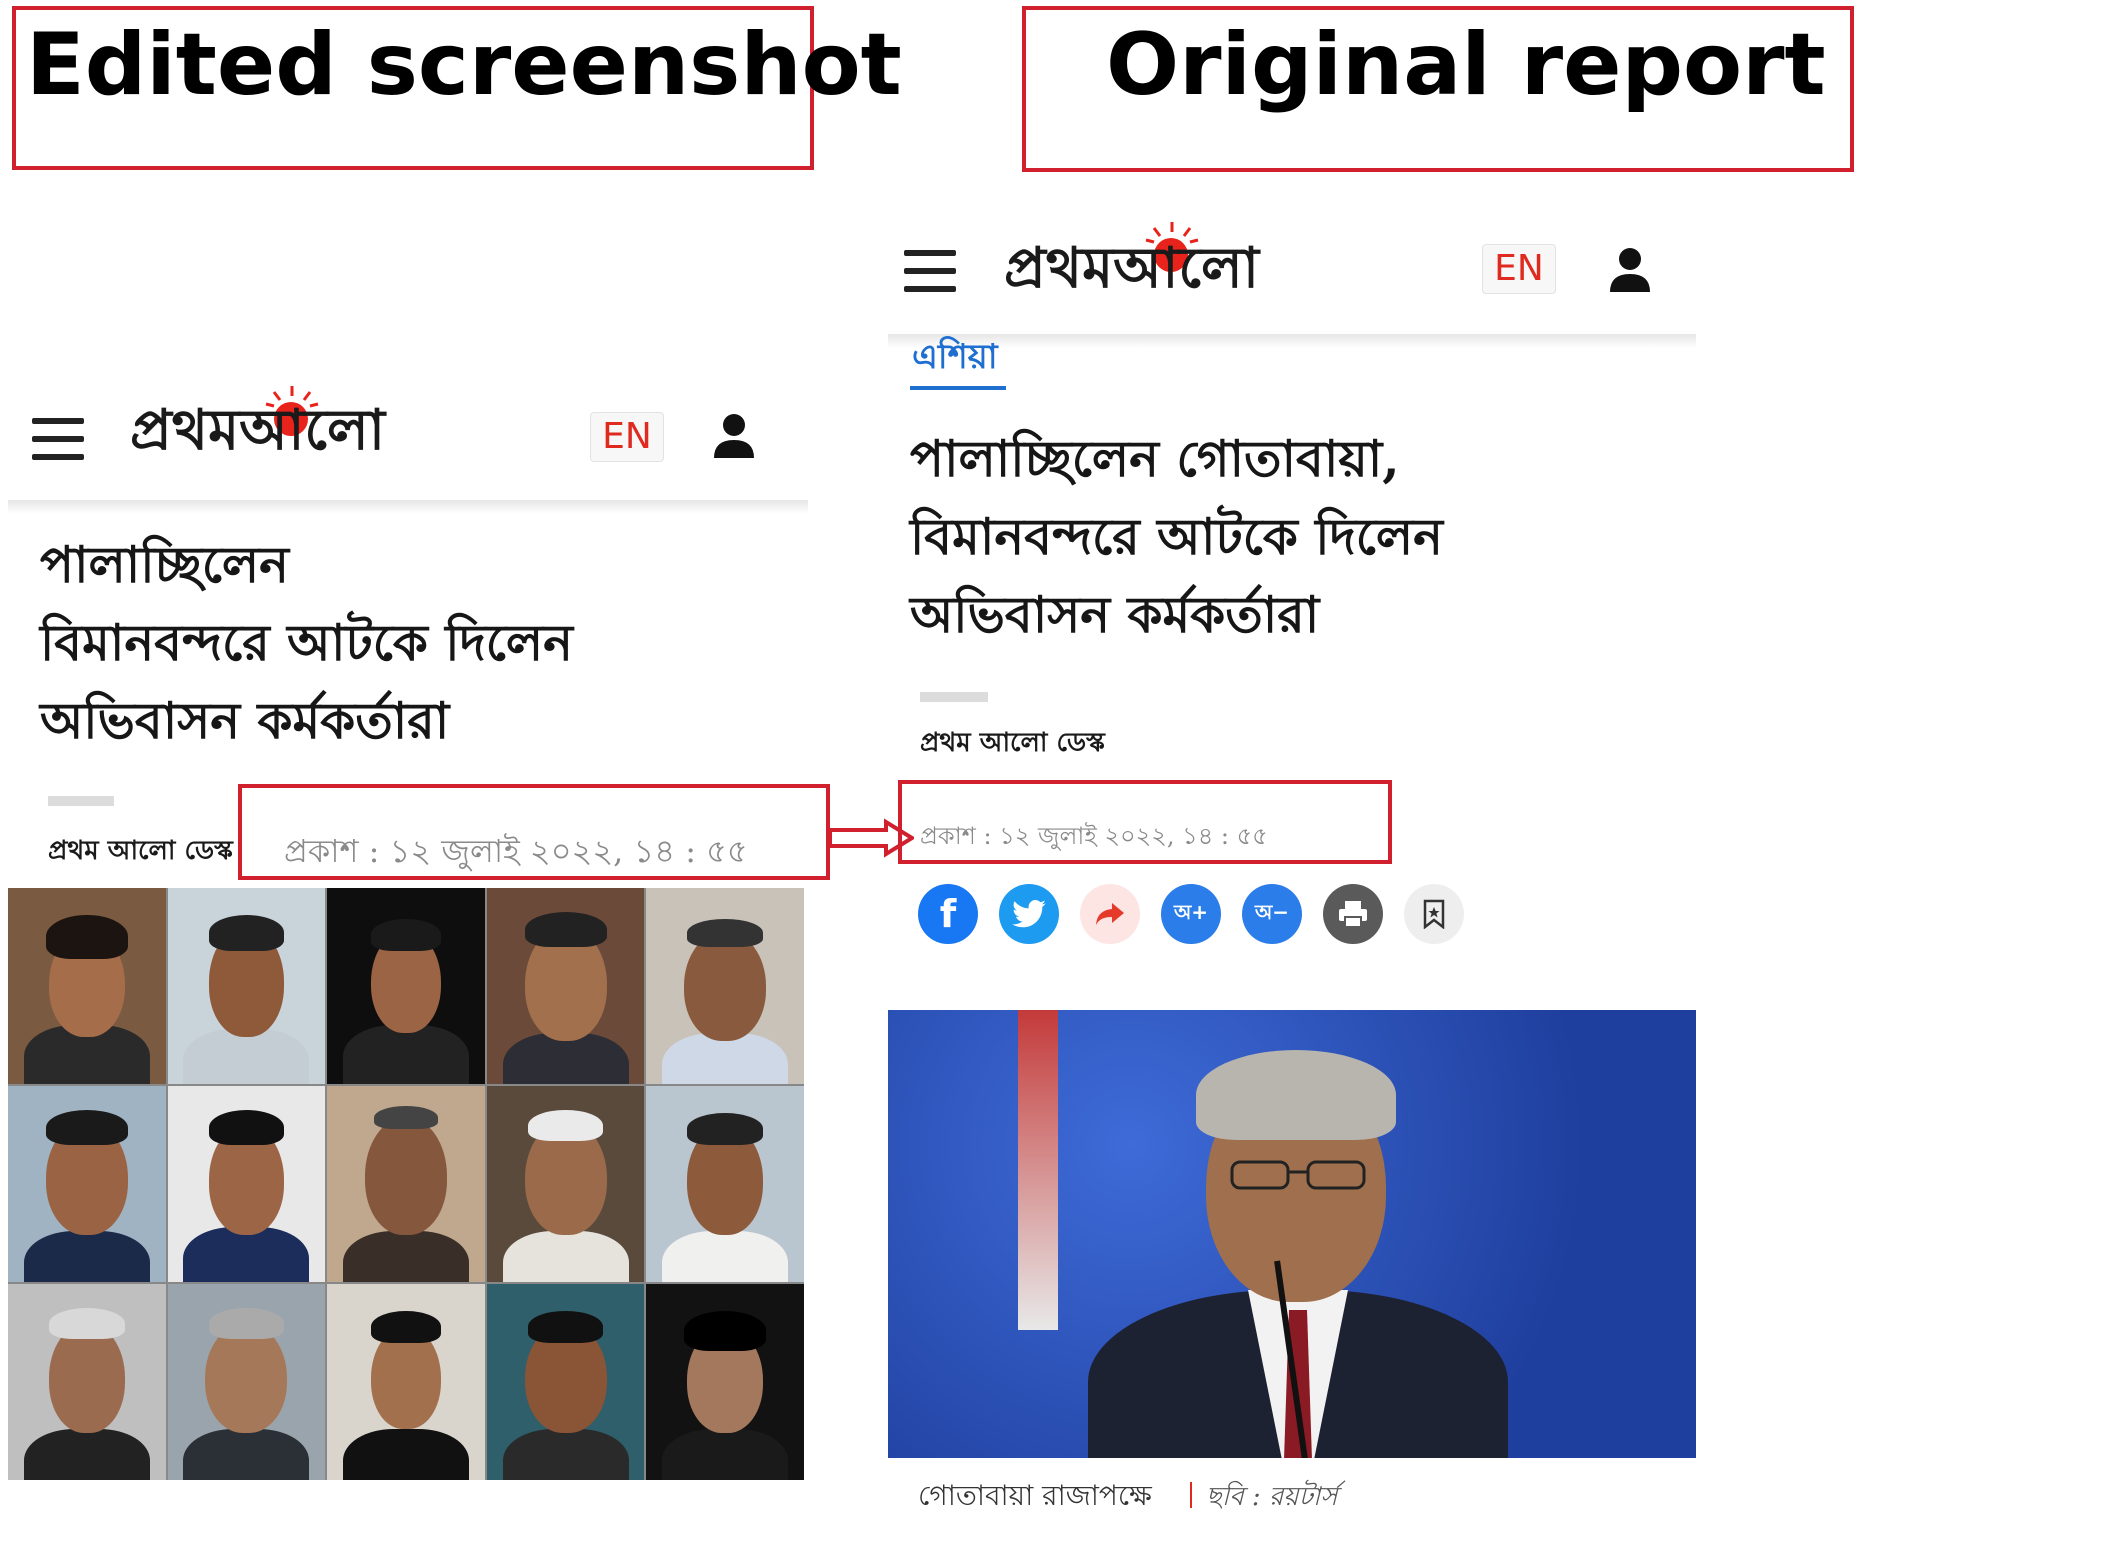 The height and width of the screenshot is (1560, 2118). Describe the element at coordinates (1035, 1495) in the screenshot. I see `photo-caption: গোতাবায়া রাজাপক্ষে` at that location.